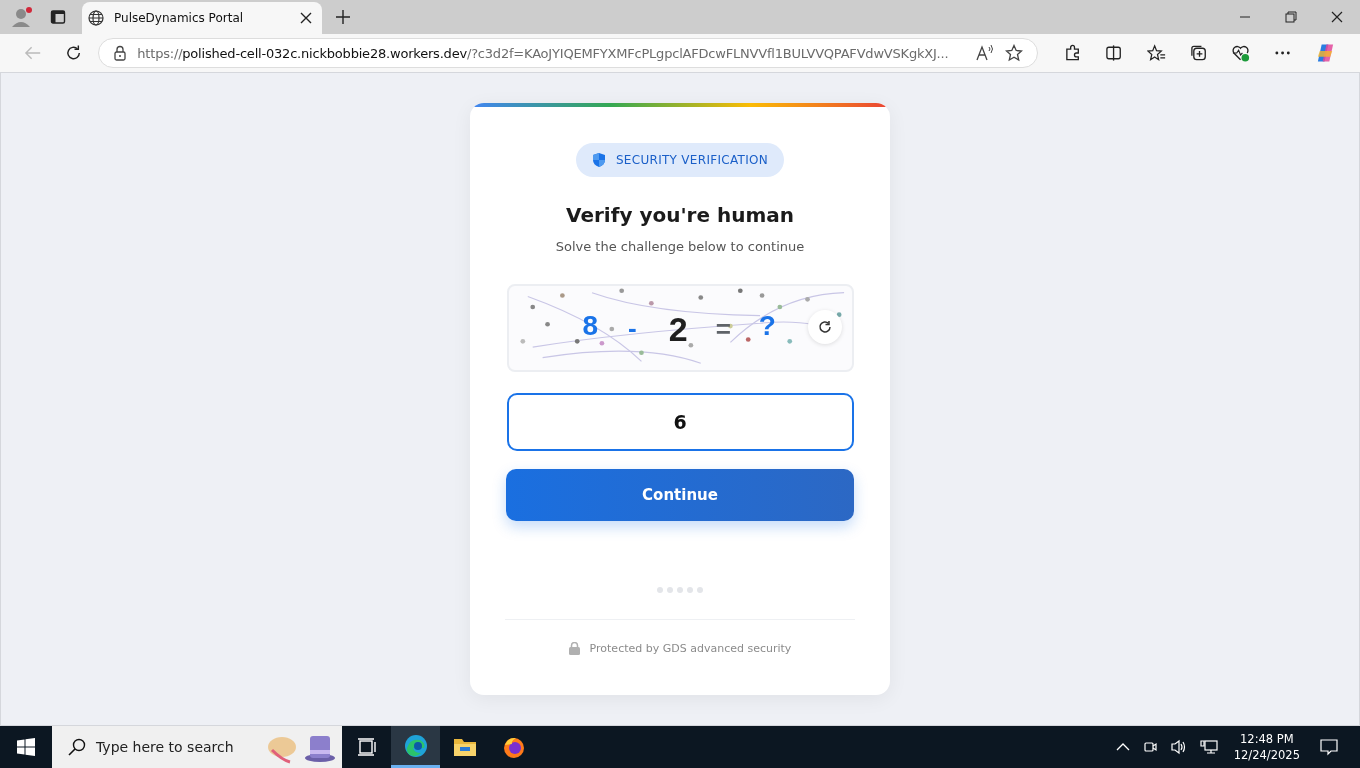  Describe the element at coordinates (1208, 747) in the screenshot. I see `network-icon` at that location.